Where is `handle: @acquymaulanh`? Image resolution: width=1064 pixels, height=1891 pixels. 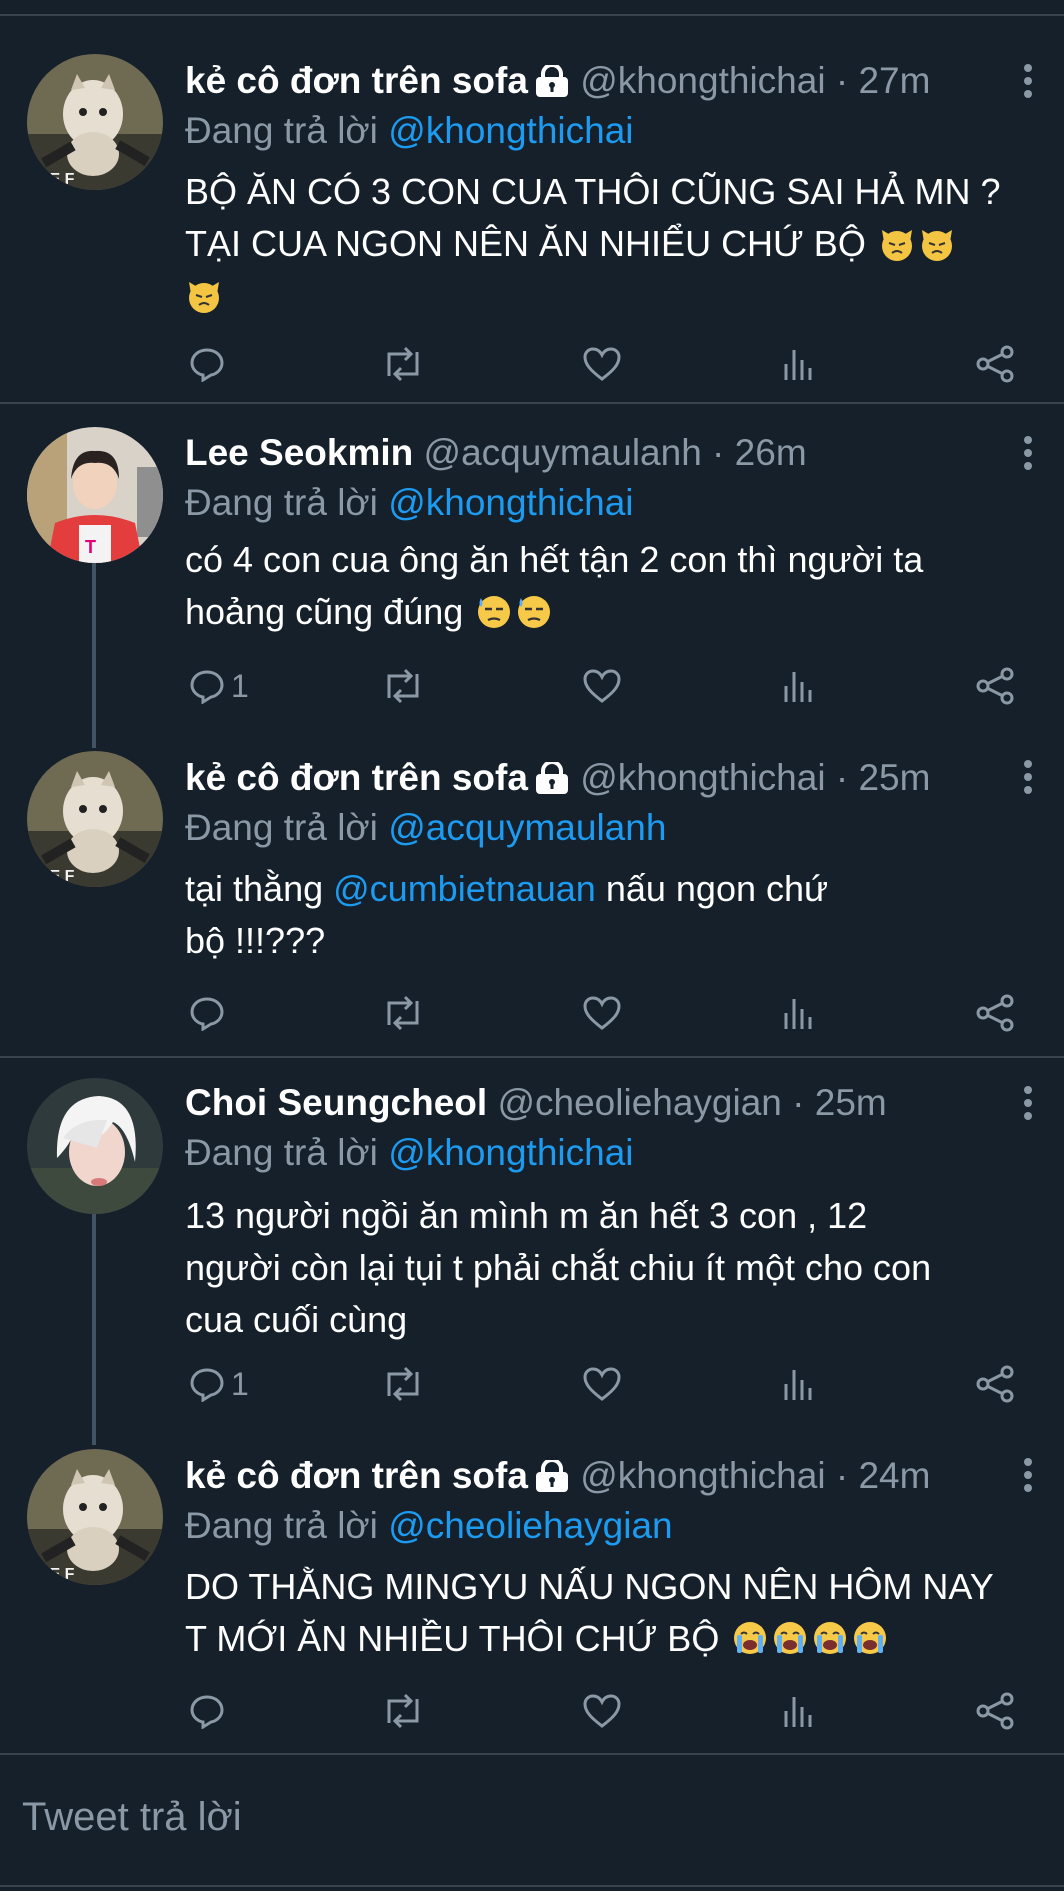 handle: @acquymaulanh is located at coordinates (563, 452).